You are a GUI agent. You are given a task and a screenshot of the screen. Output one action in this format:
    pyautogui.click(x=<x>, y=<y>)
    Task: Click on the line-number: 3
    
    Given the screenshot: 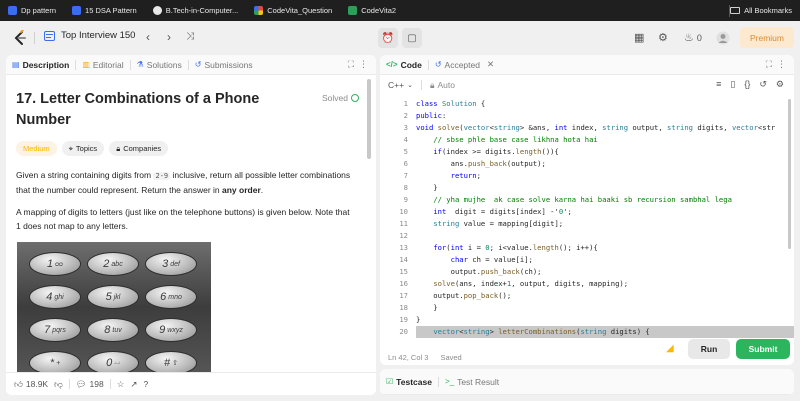 What is the action you would take?
    pyautogui.click(x=405, y=127)
    